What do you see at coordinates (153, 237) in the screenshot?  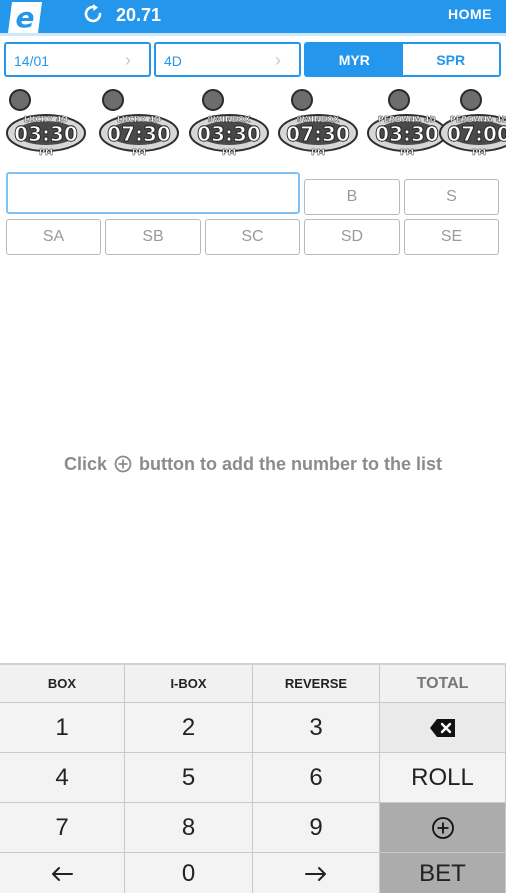 I see `option-sb-button: SB` at bounding box center [153, 237].